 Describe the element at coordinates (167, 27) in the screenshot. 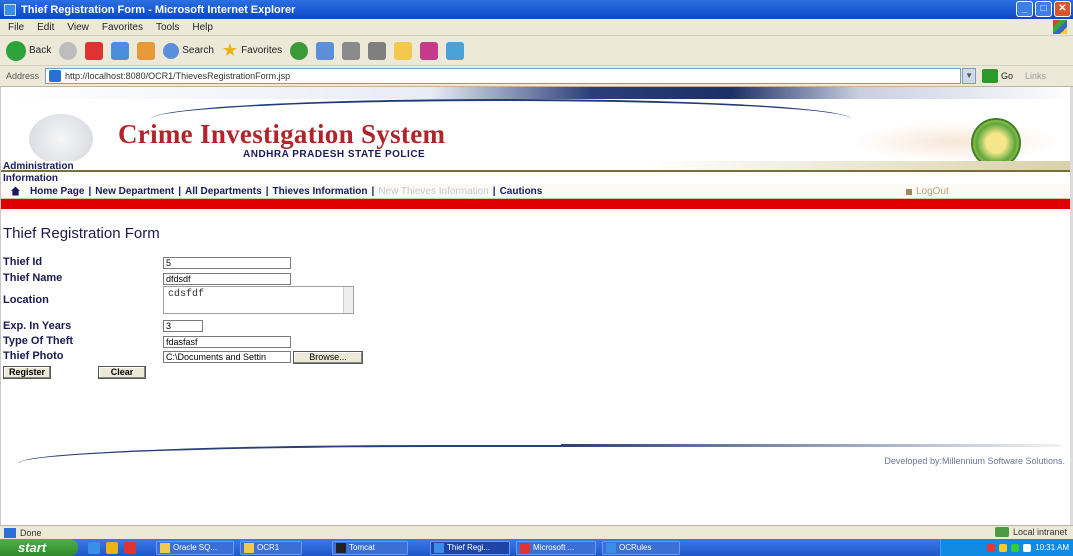

I see `menu-tools: Tools` at that location.